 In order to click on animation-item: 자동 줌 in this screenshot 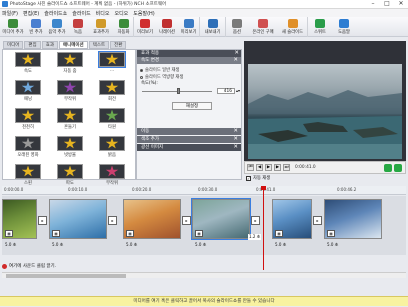, I will do `click(70, 63)`.